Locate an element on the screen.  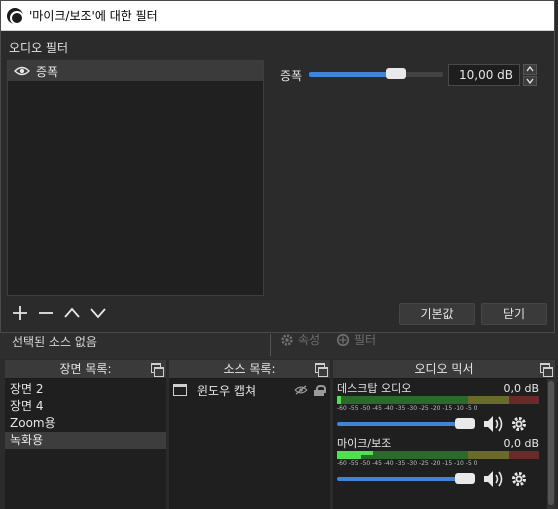
channel-name: 마이크/보조 is located at coordinates (364, 443).